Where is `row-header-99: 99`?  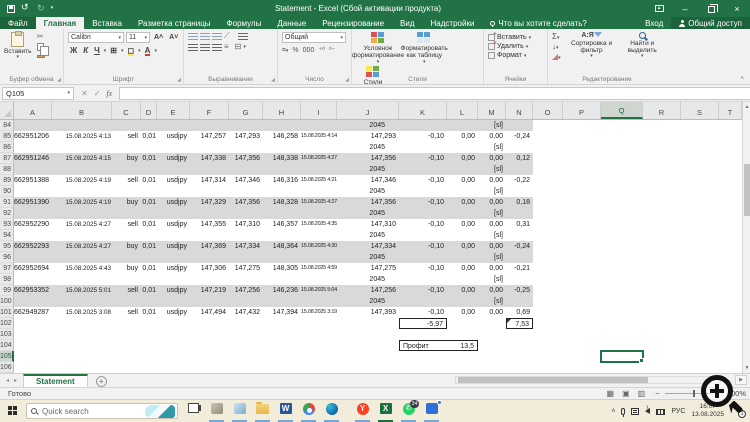
row-header-99: 99 is located at coordinates (7, 290).